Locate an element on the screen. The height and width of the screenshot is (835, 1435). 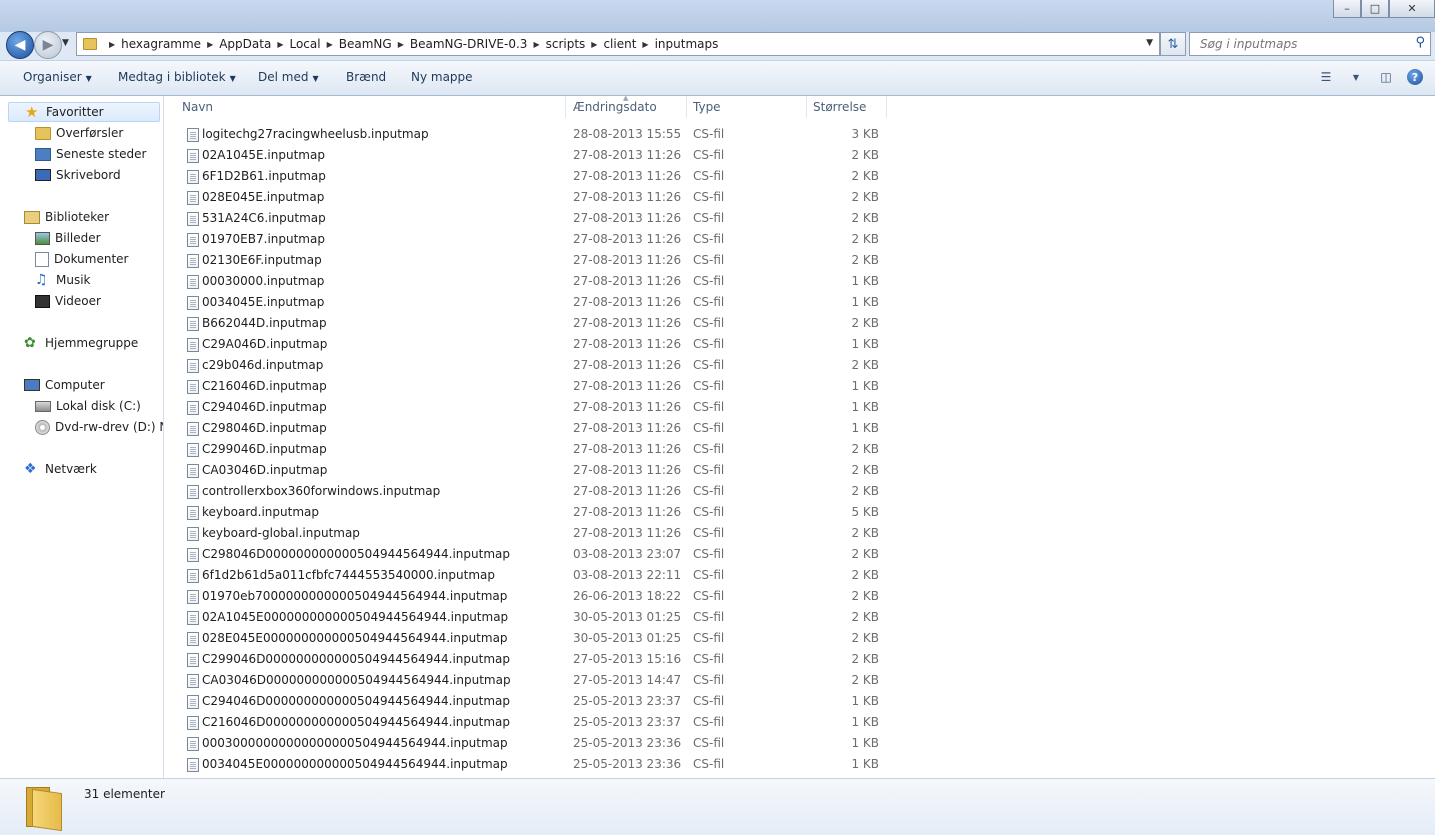
sidebar-item-homegroup: ✿ Hjemmegruppe is located at coordinates (81, 343).